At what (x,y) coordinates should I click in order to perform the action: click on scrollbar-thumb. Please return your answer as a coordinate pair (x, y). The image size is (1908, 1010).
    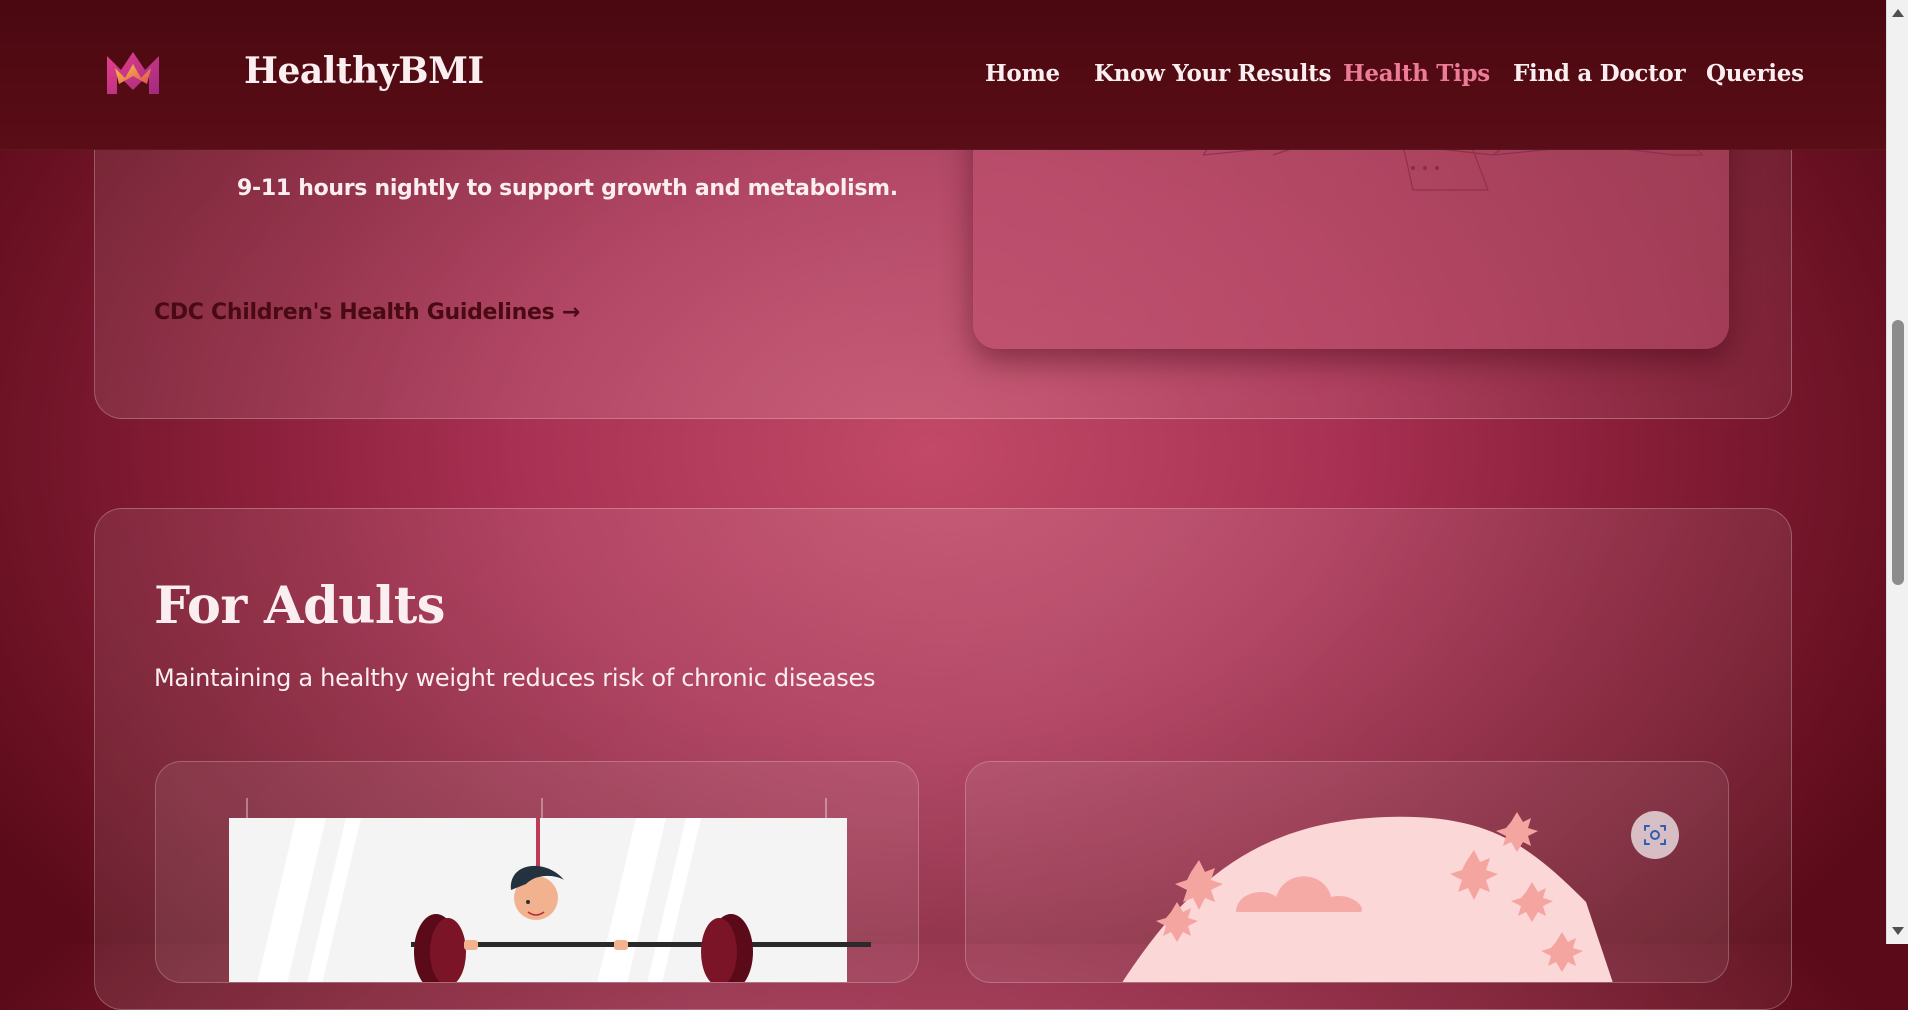
    Looking at the image, I should click on (1898, 452).